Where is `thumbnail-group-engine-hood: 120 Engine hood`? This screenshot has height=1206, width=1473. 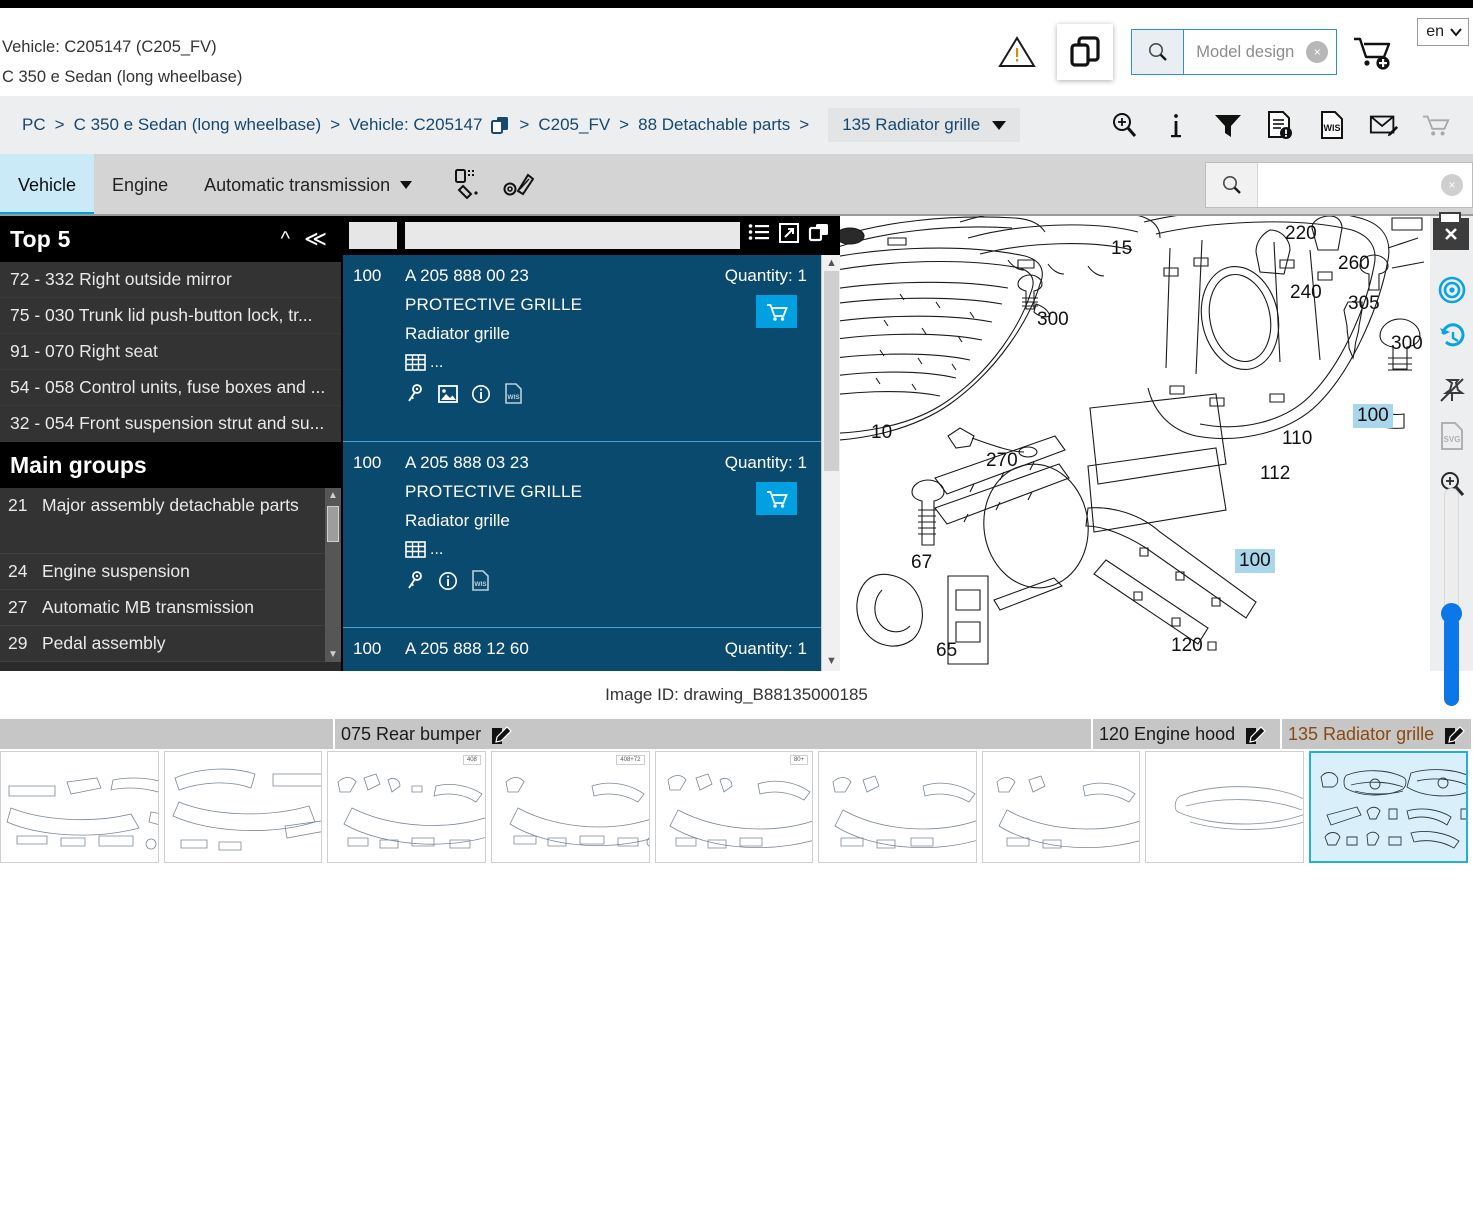
thumbnail-group-engine-hood: 120 Engine hood is located at coordinates (1187, 734).